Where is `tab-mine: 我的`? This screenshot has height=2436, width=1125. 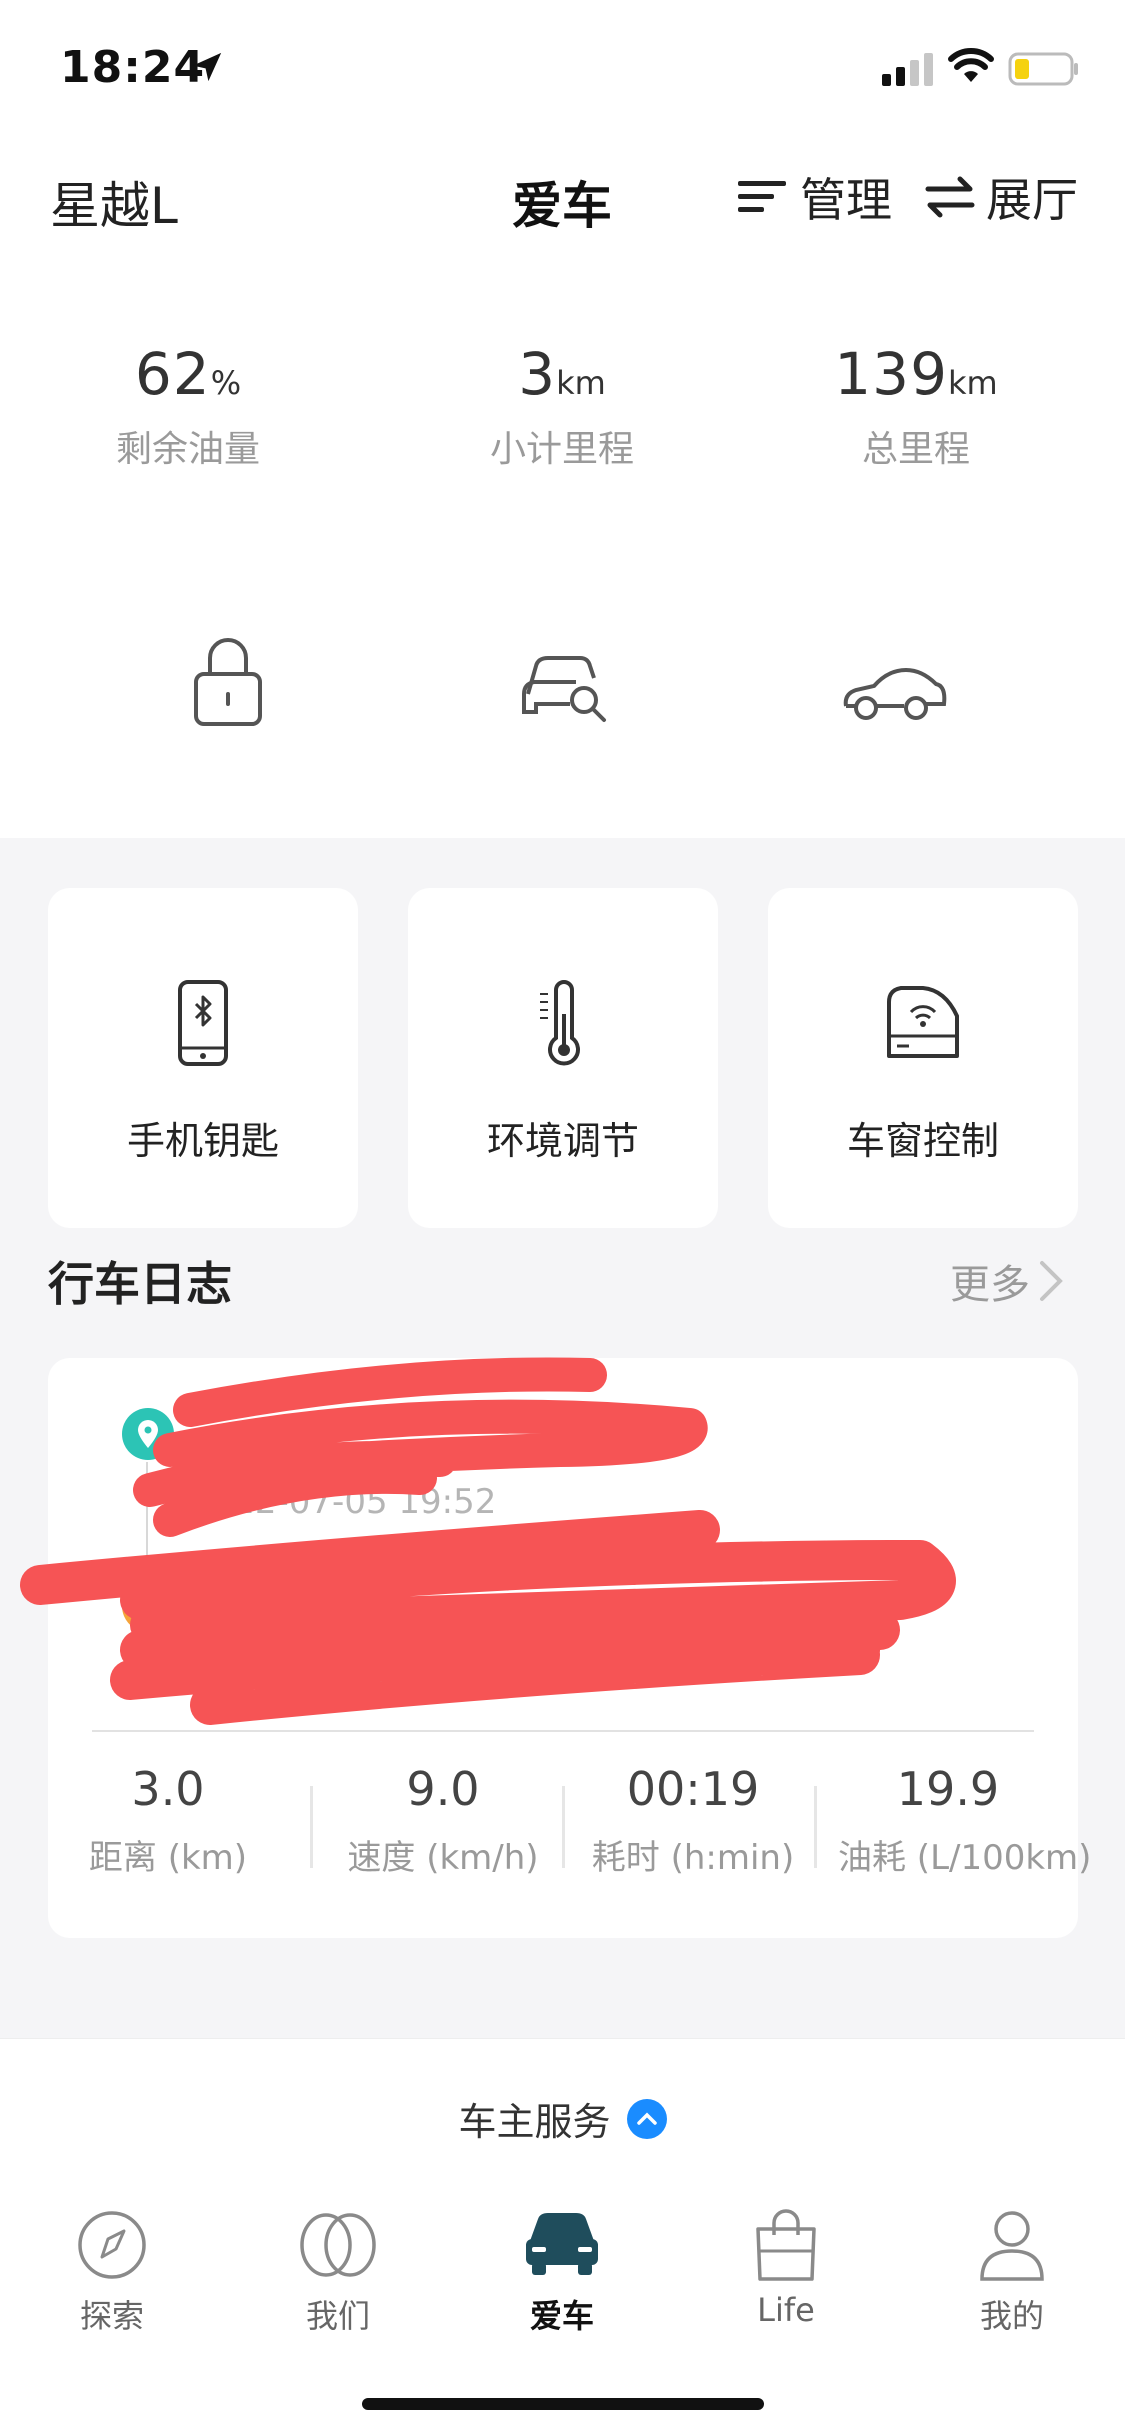
tab-mine: 我的 is located at coordinates (1012, 2272).